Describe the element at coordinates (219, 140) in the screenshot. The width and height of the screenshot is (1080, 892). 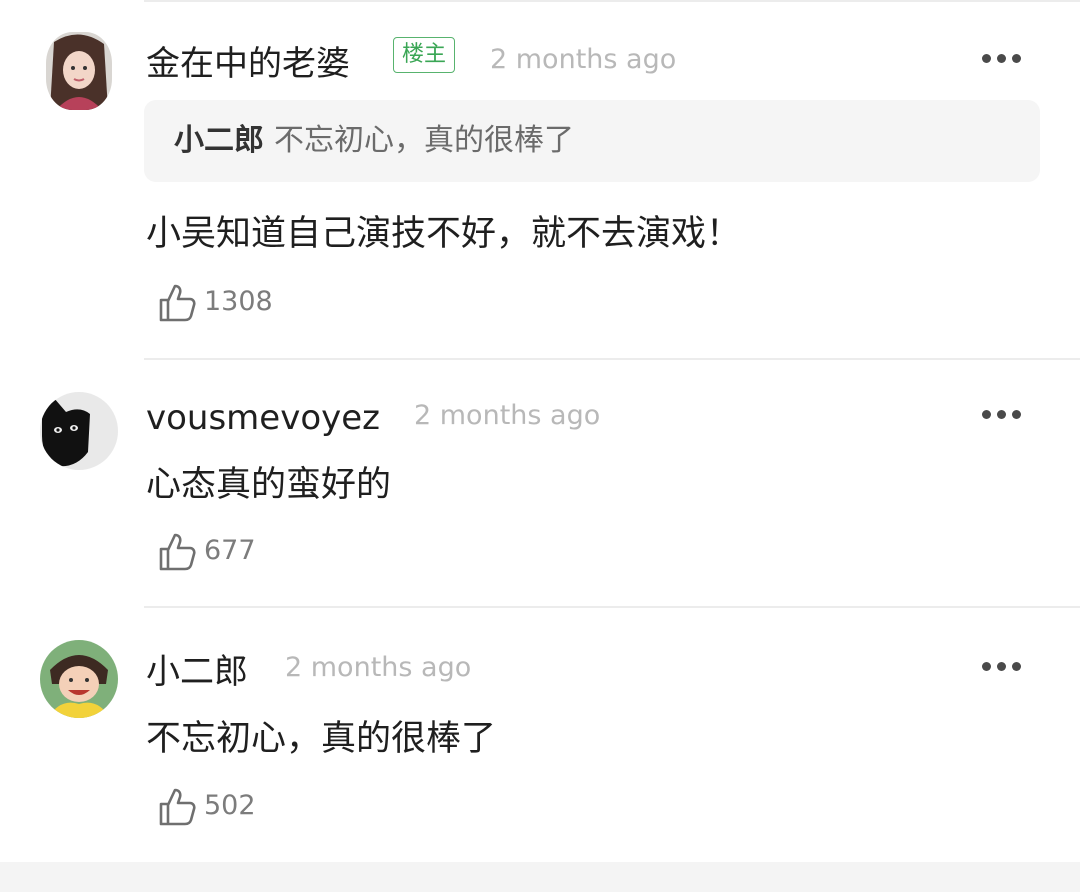
I see `quoted-author: 小二郎` at that location.